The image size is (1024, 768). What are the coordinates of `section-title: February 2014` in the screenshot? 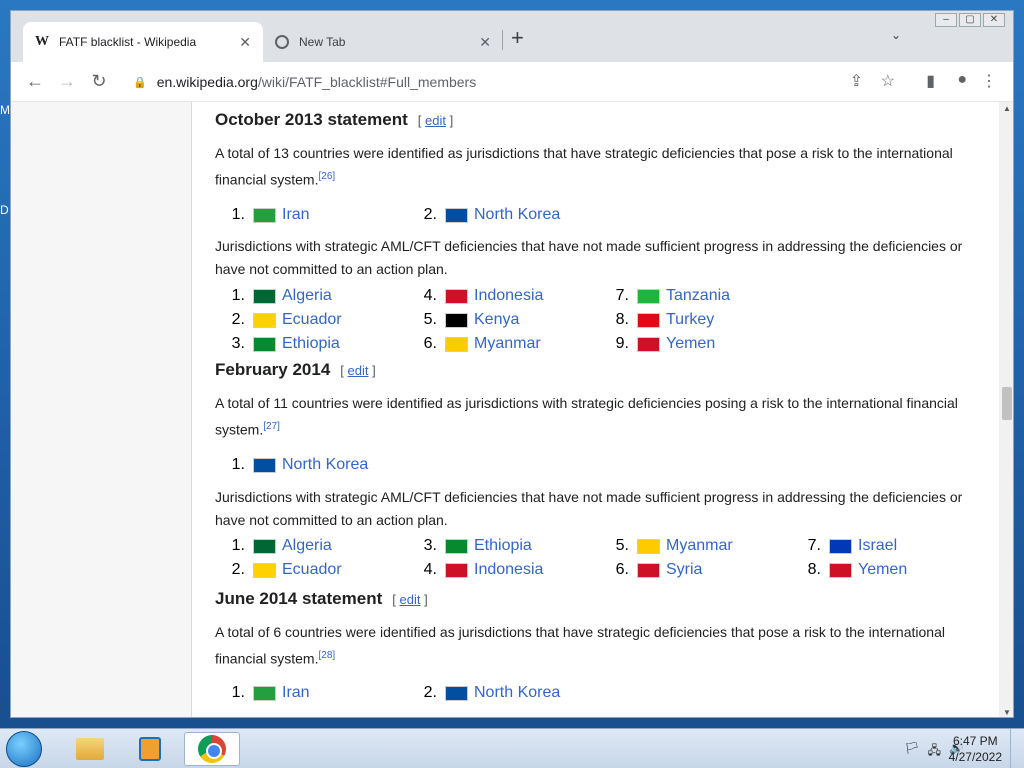 It's located at (273, 369).